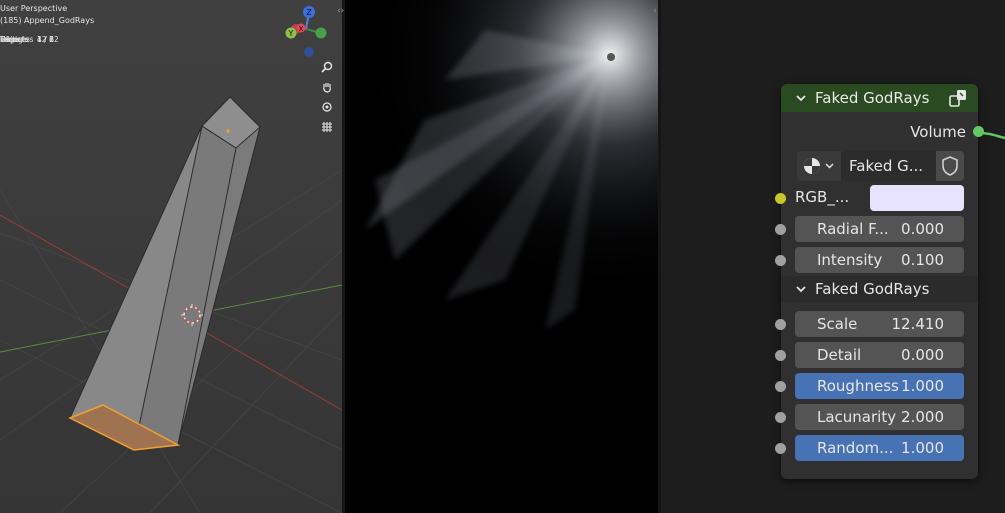  What do you see at coordinates (922, 417) in the screenshot?
I see `field-value: 2.000` at bounding box center [922, 417].